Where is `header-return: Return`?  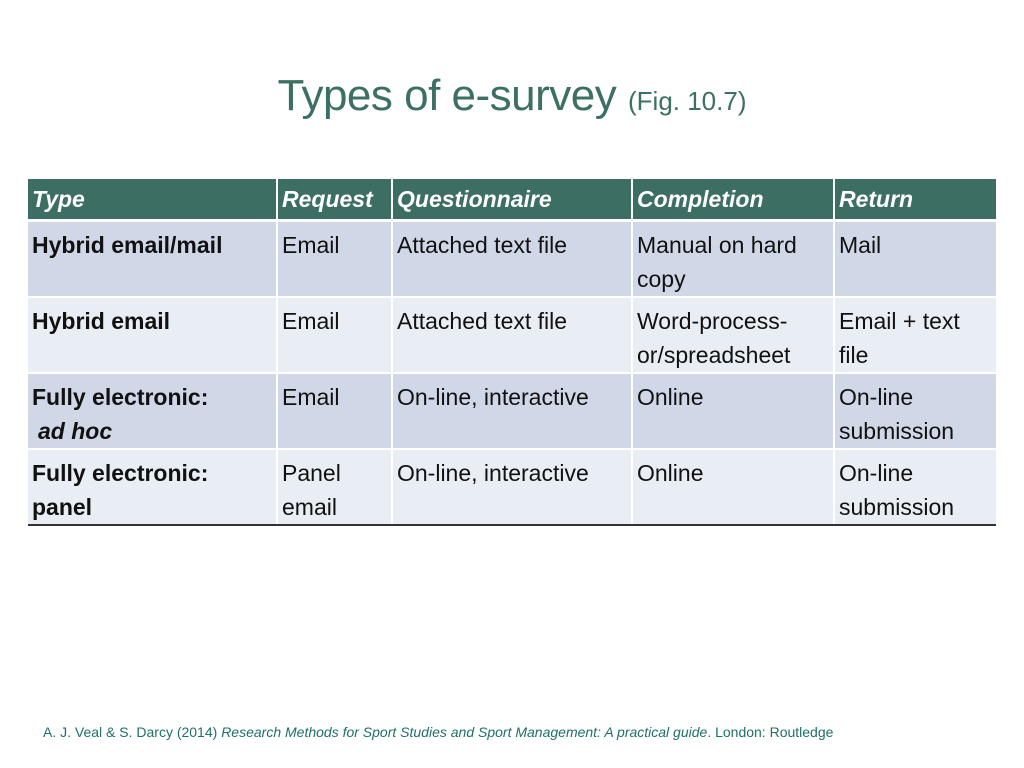 header-return: Return is located at coordinates (915, 200).